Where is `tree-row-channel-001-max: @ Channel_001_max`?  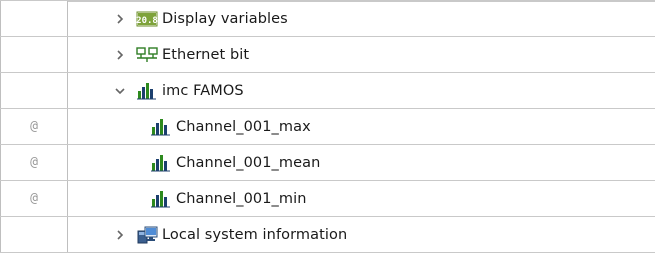
tree-row-channel-001-max: @ Channel_001_max is located at coordinates (327, 127).